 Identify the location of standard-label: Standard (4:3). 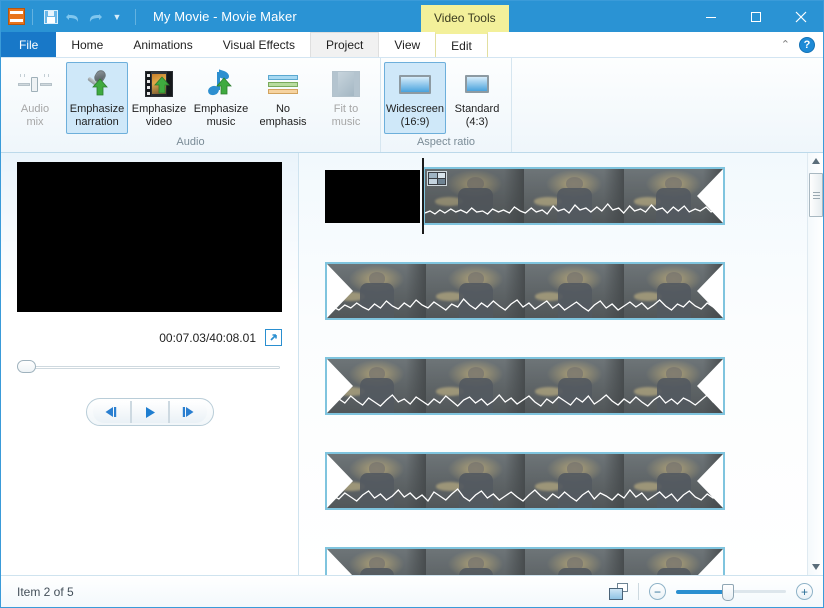
(477, 115).